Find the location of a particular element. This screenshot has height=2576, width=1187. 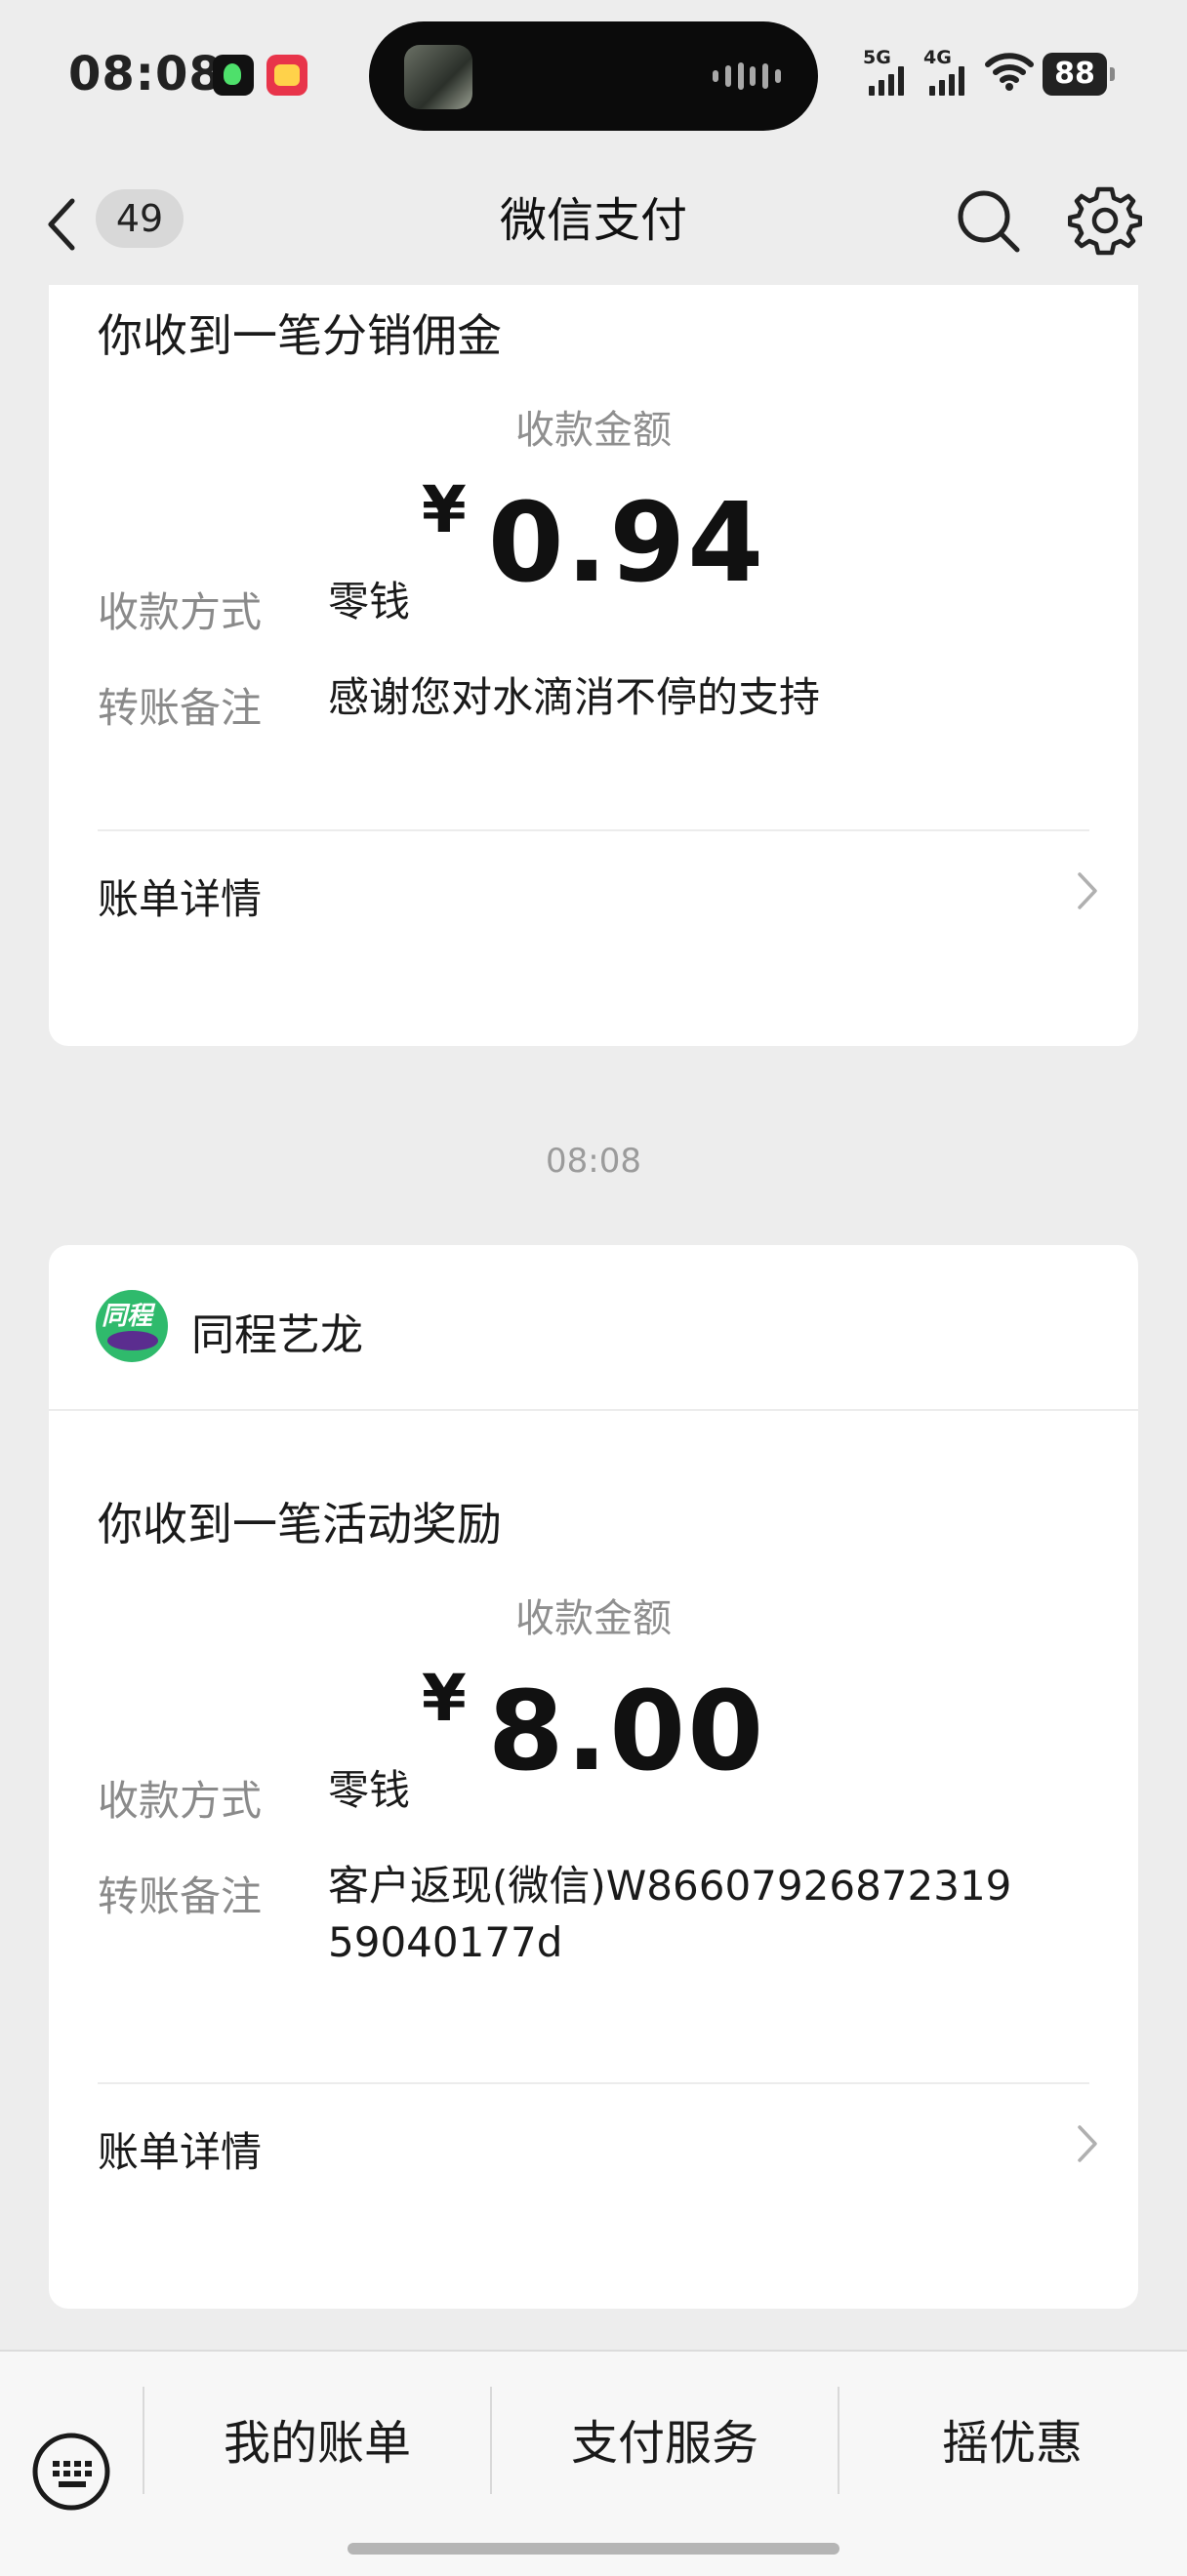

page-title: 微信支付 is located at coordinates (593, 220).